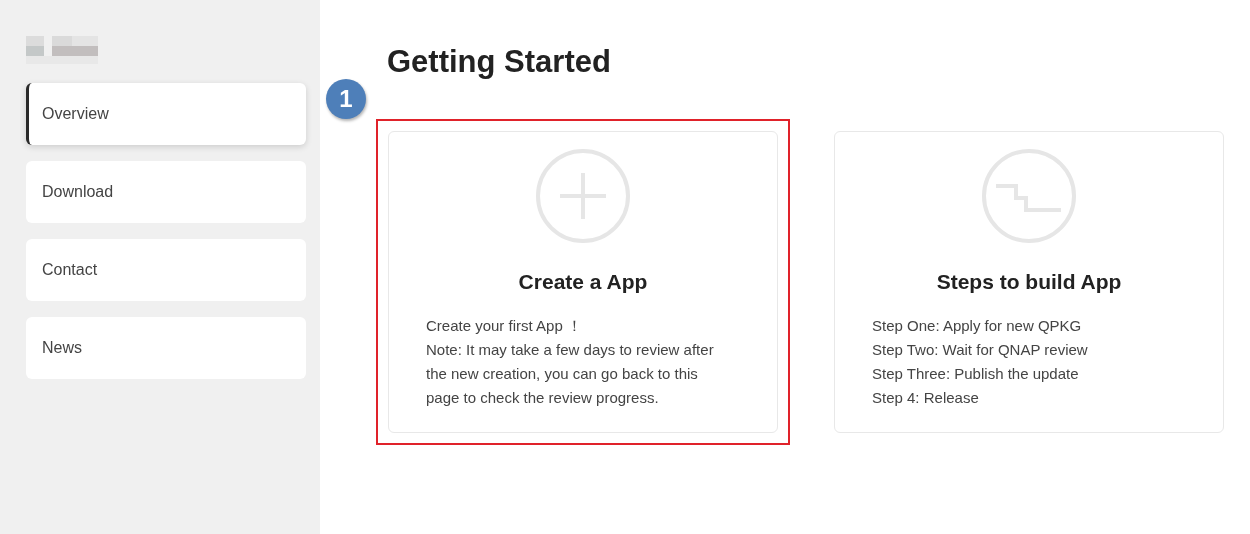  What do you see at coordinates (980, 350) in the screenshot?
I see `card-text-line: Step Two: Wait for QNAP review` at bounding box center [980, 350].